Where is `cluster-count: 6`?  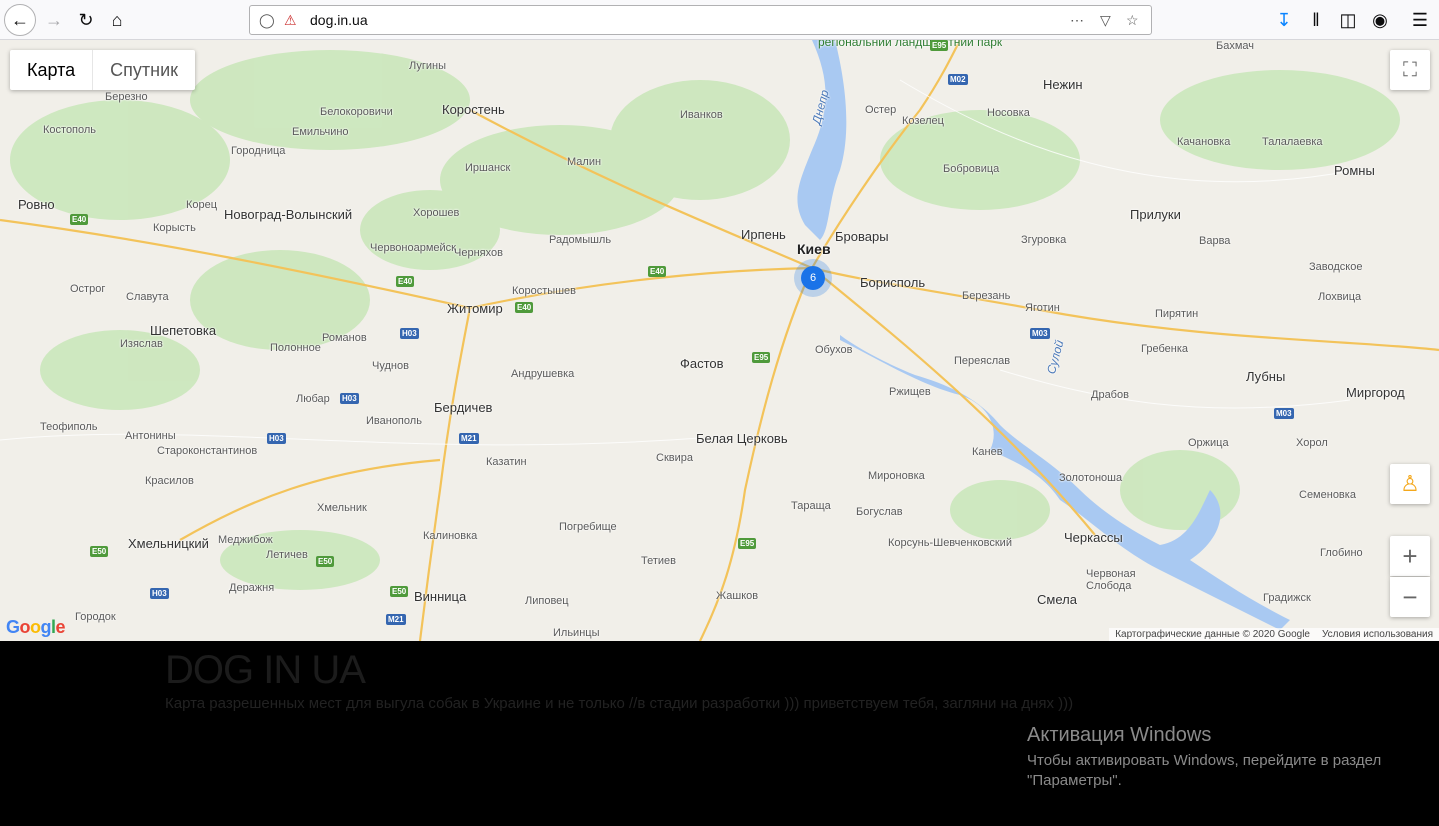
cluster-count: 6 is located at coordinates (813, 278).